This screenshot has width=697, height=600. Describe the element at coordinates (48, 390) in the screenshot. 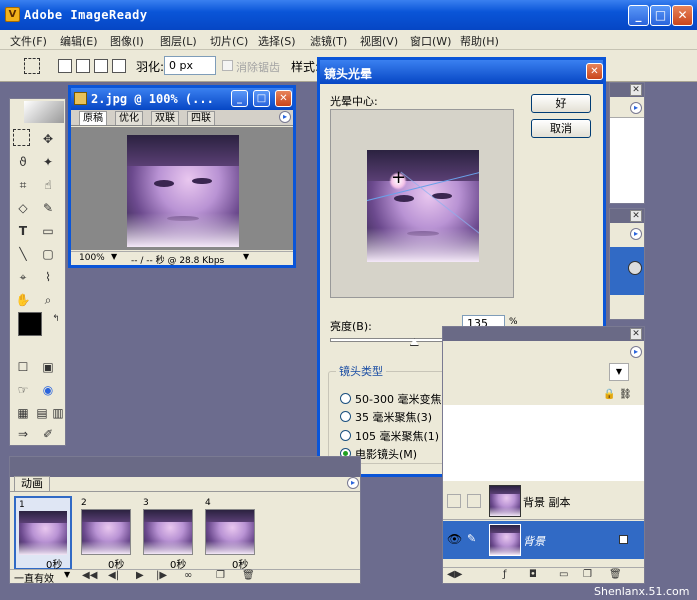

I see `browser-preview-icon: ◉` at that location.